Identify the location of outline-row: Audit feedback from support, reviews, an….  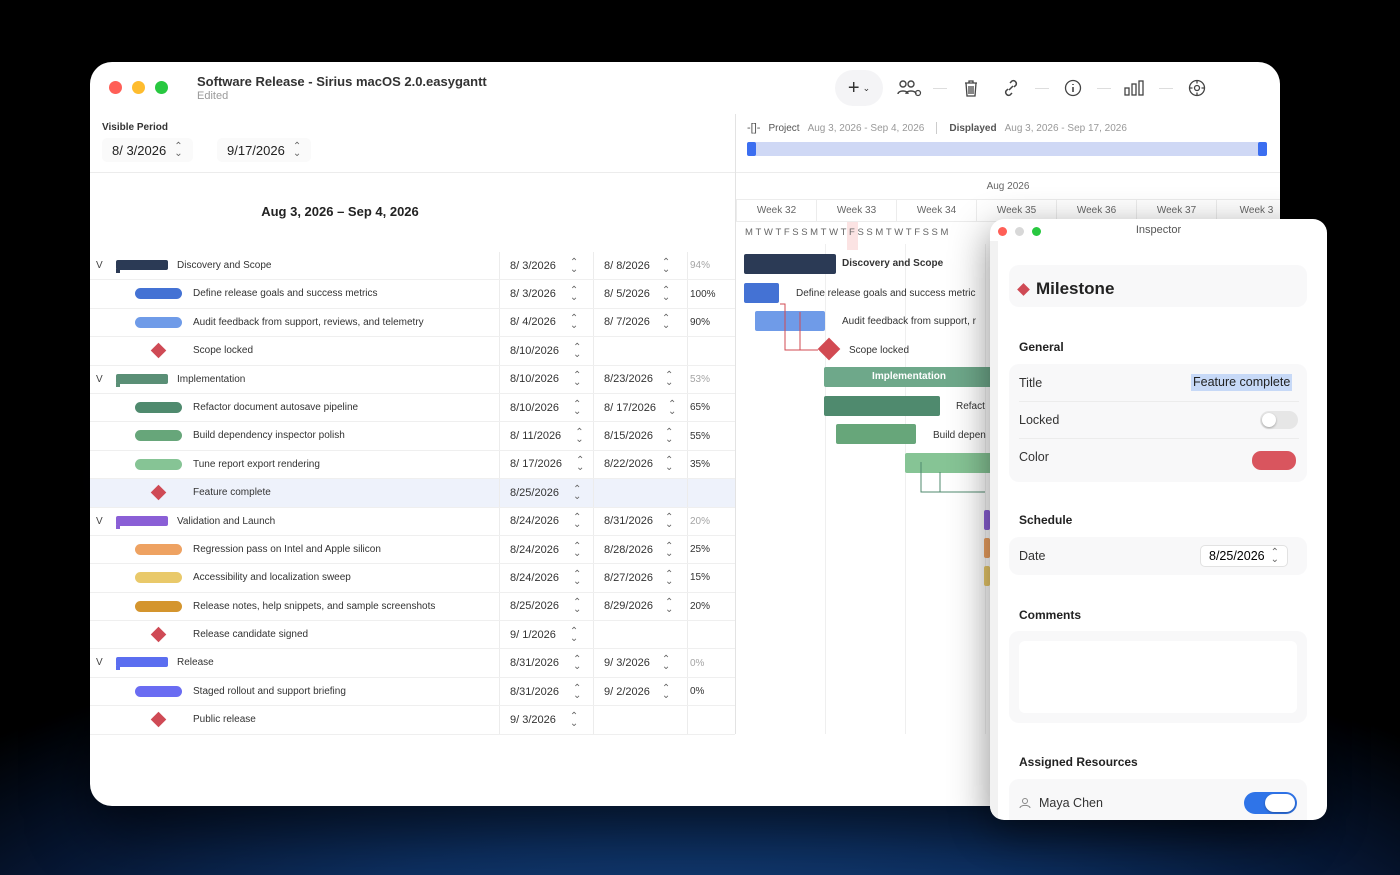
(412, 323).